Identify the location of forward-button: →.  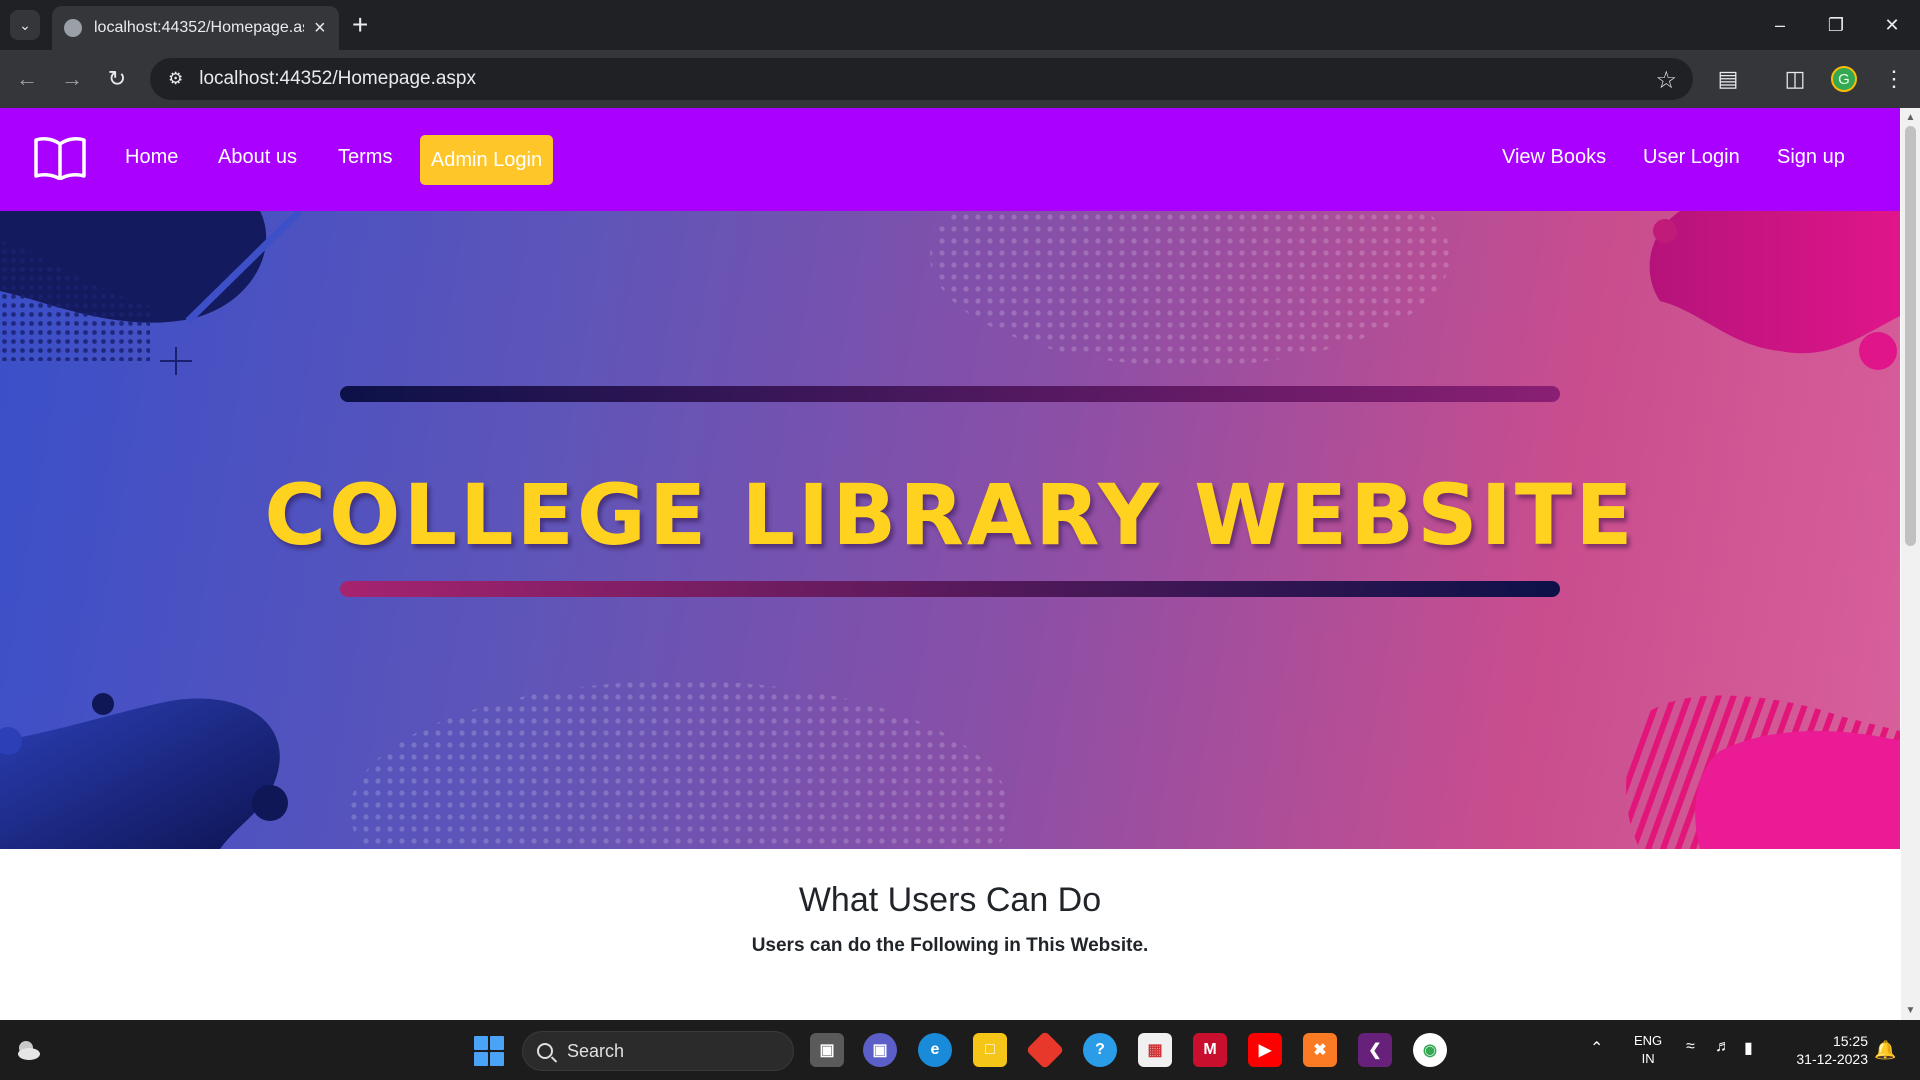
(72, 79).